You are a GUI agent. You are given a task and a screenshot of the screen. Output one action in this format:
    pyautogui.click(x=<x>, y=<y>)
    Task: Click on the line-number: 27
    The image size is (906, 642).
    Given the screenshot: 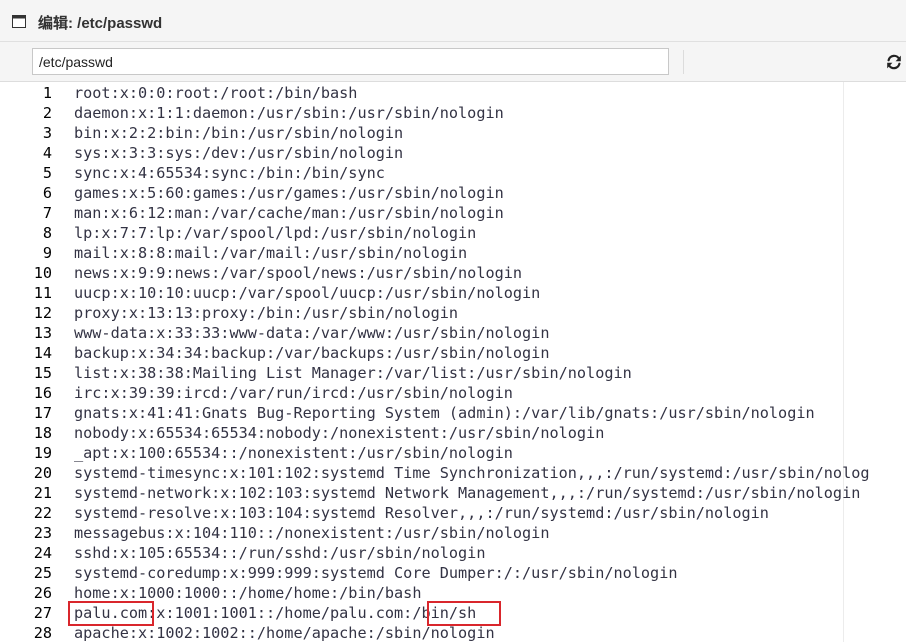 What is the action you would take?
    pyautogui.click(x=42, y=613)
    